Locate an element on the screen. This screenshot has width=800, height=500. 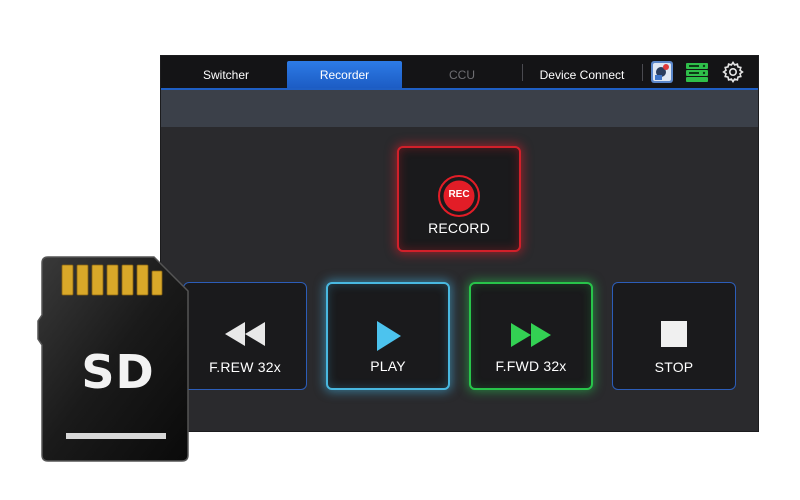
fast-rewind-button: F.REW 32x is located at coordinates (245, 336).